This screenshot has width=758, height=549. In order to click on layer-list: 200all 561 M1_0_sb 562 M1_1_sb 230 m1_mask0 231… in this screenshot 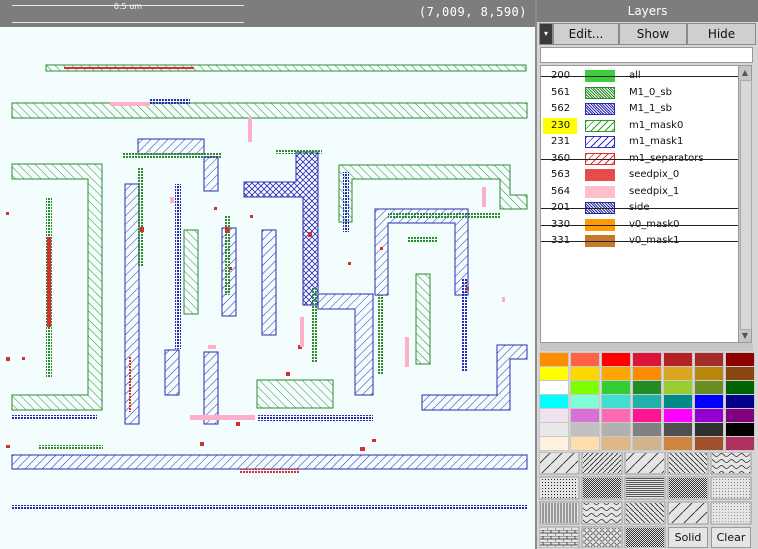, I will do `click(639, 204)`.